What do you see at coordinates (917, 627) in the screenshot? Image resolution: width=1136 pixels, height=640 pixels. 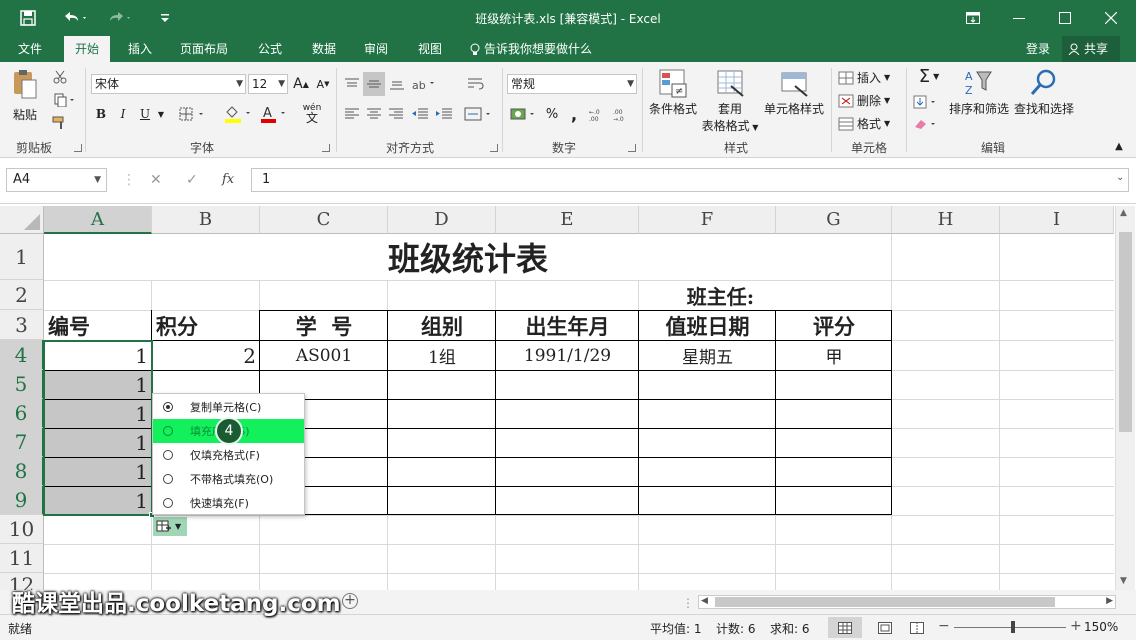 I see `page-break-view-icon` at bounding box center [917, 627].